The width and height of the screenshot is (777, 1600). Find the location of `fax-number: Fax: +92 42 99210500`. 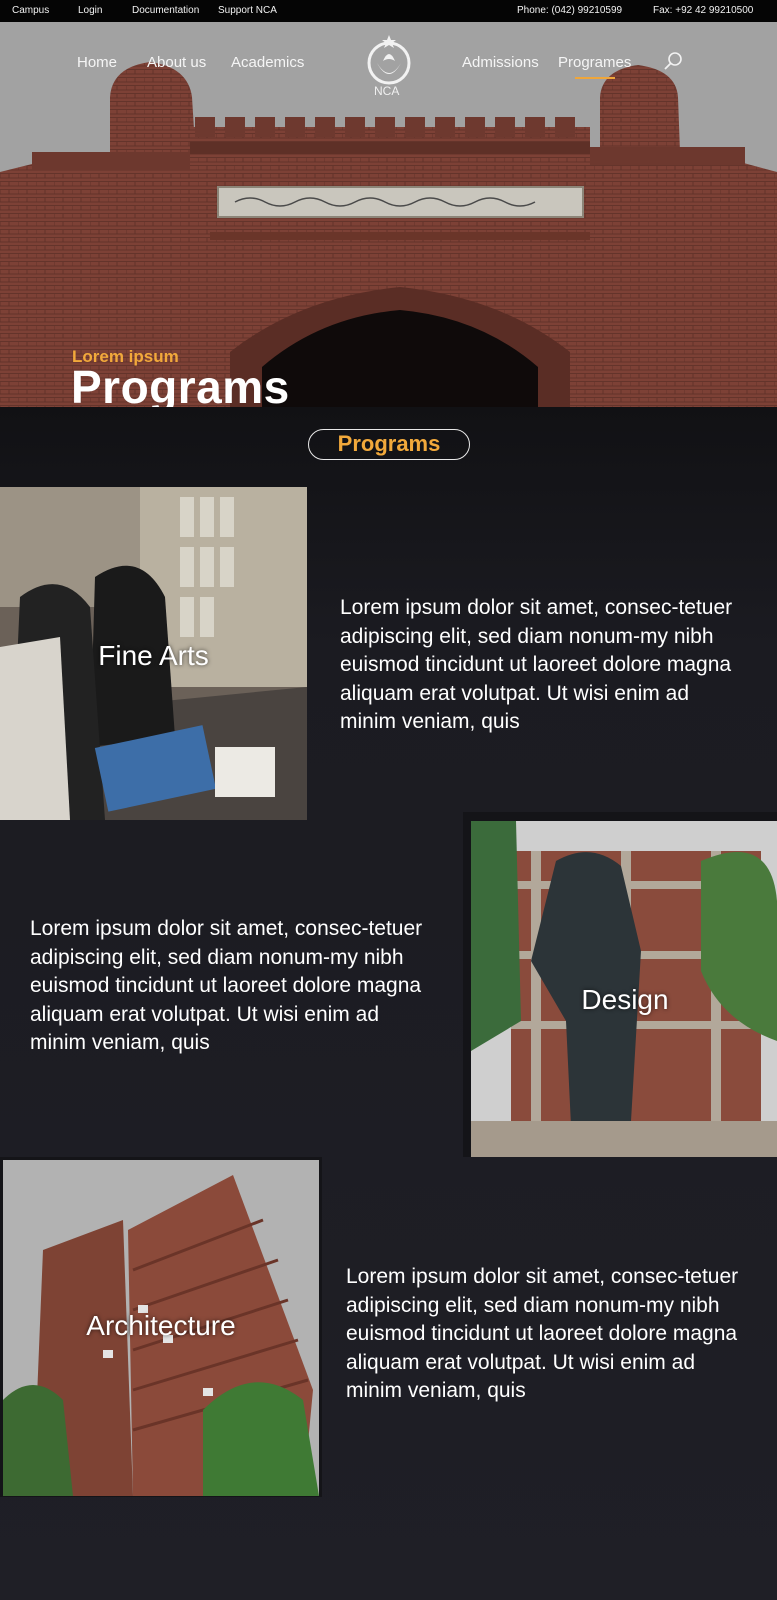

fax-number: Fax: +92 42 99210500 is located at coordinates (703, 10).